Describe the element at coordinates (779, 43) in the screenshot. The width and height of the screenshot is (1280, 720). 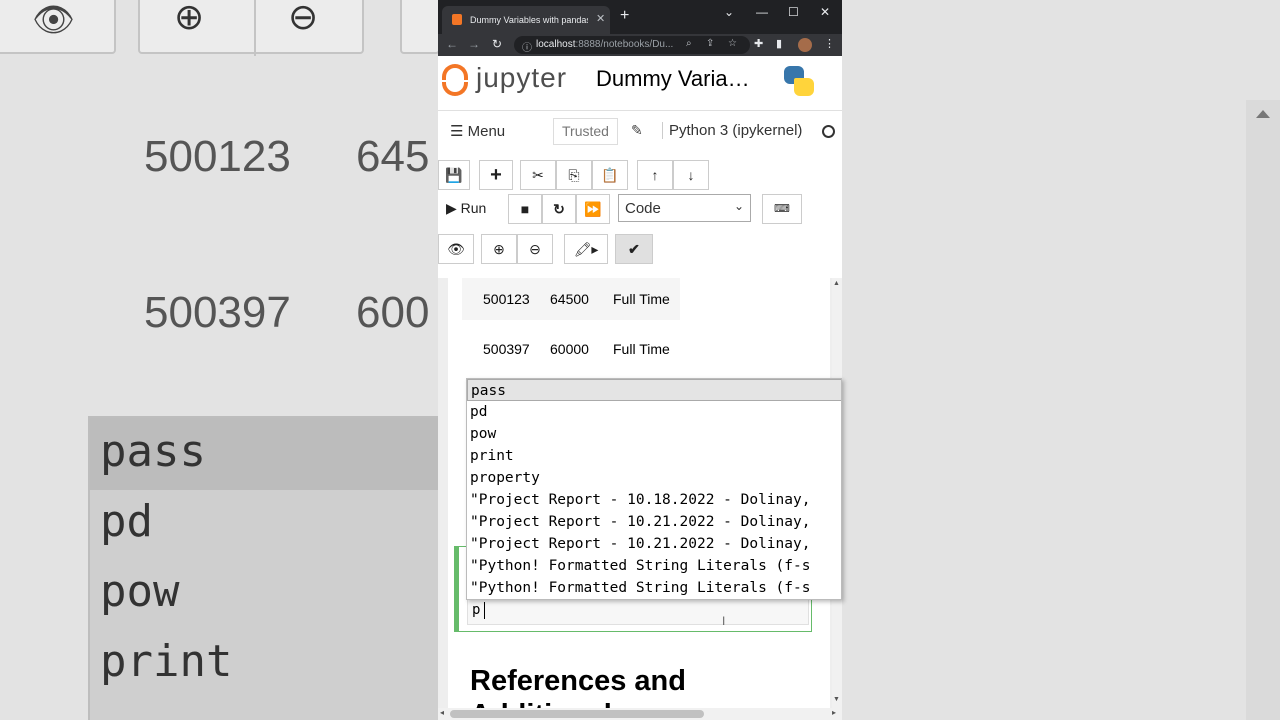
I see `sidepanel-icon: ▮` at that location.